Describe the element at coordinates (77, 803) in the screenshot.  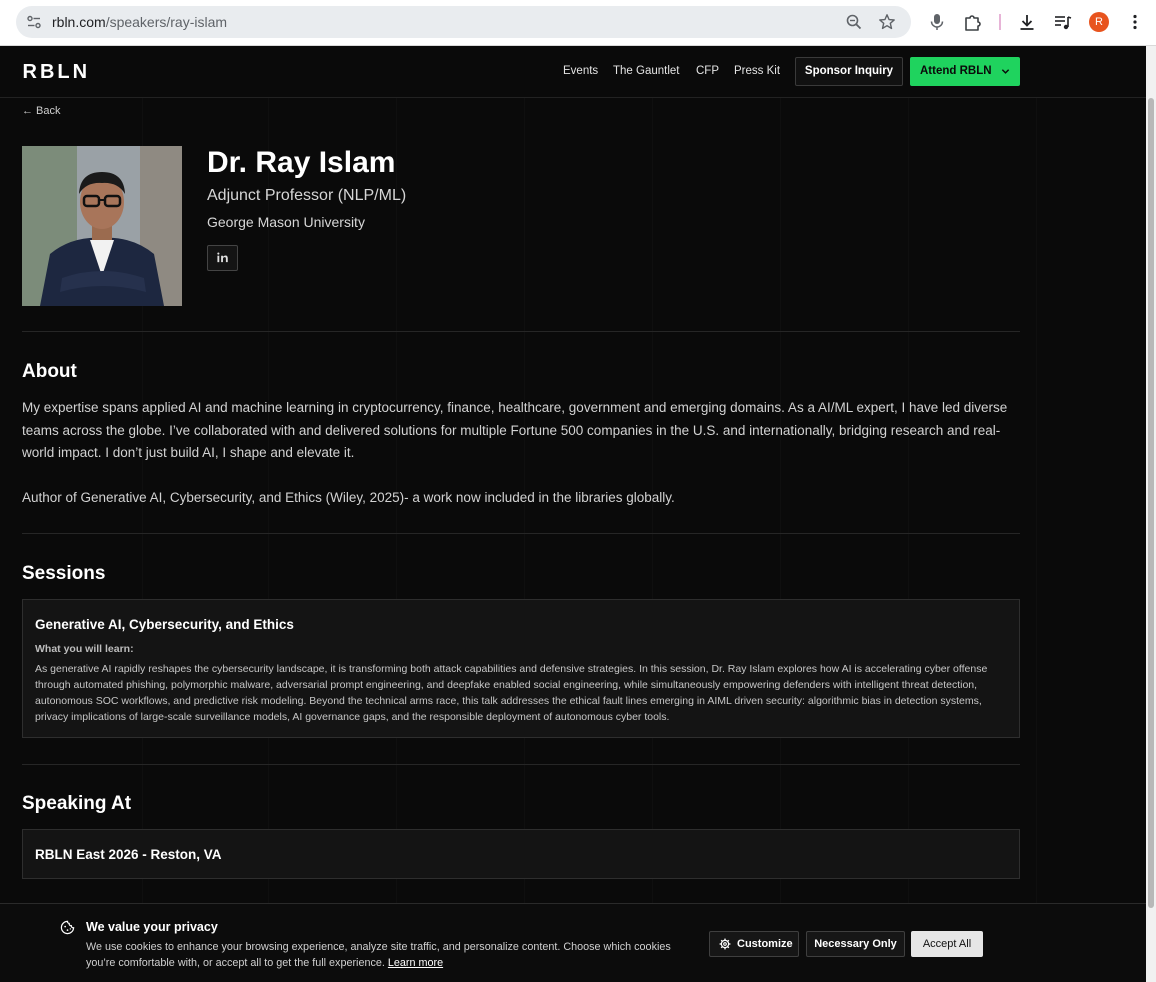
I see `speaking-at-heading: Speaking At` at that location.